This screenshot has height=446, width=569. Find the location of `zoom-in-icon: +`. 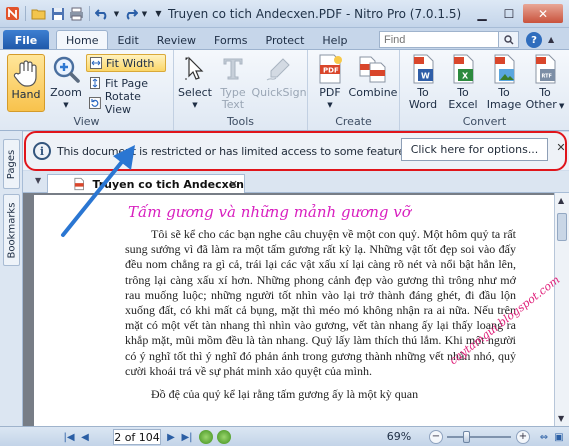

zoom-in-icon: + is located at coordinates (523, 437).